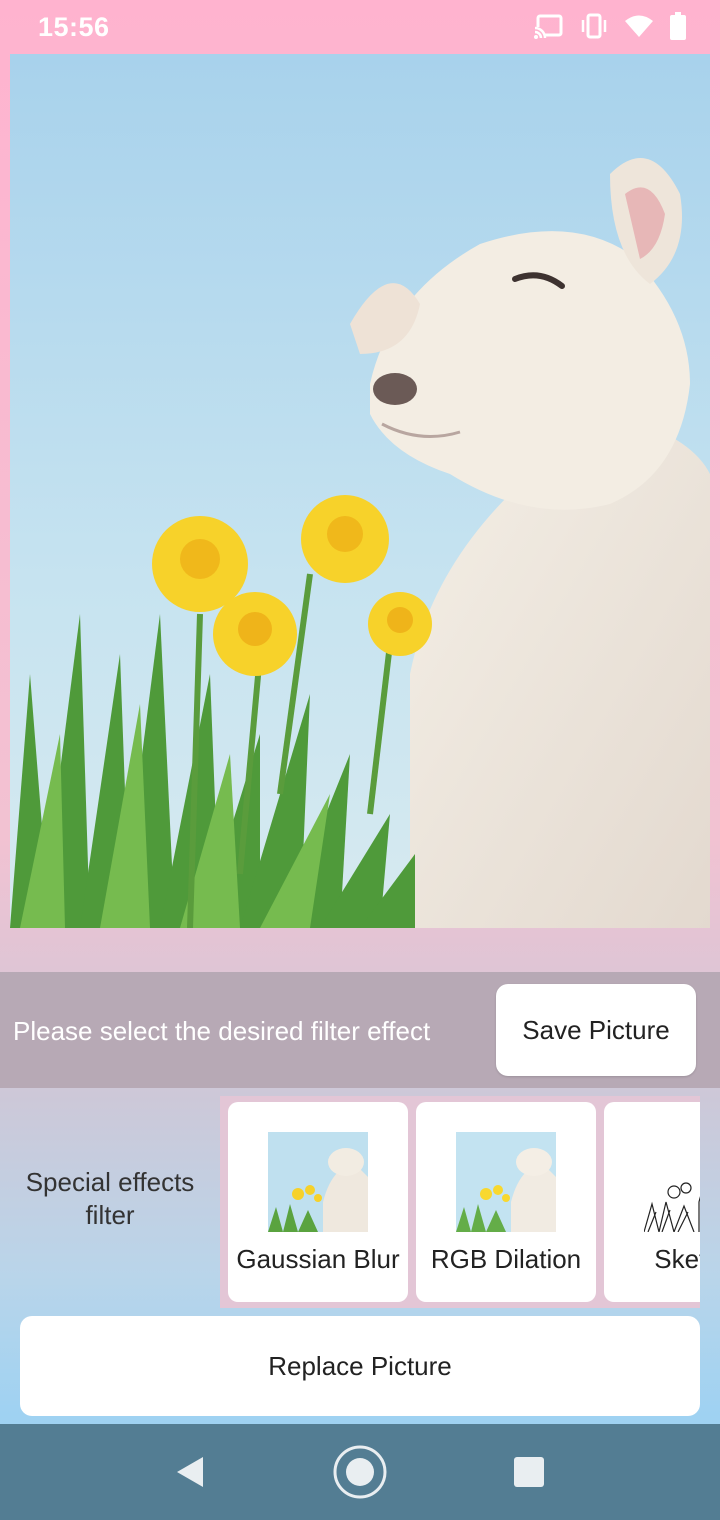  I want to click on filter-prompt-text: Please select the desired filter effect, so click(222, 1031).